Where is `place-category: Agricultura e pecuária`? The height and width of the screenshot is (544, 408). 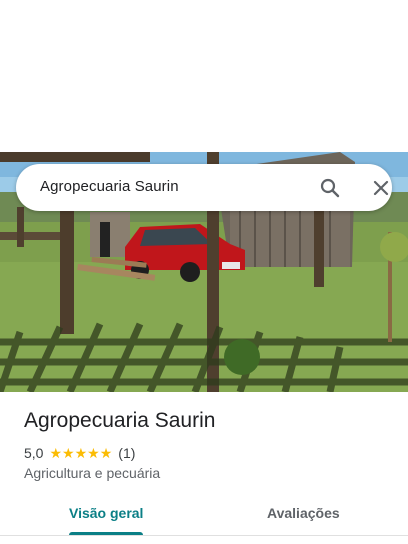 place-category: Agricultura e pecuária is located at coordinates (92, 473).